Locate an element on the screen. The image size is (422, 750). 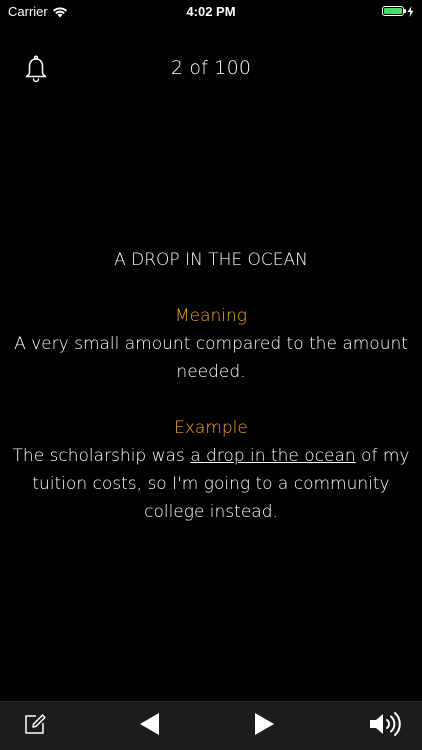
battery-icon is located at coordinates (394, 10).